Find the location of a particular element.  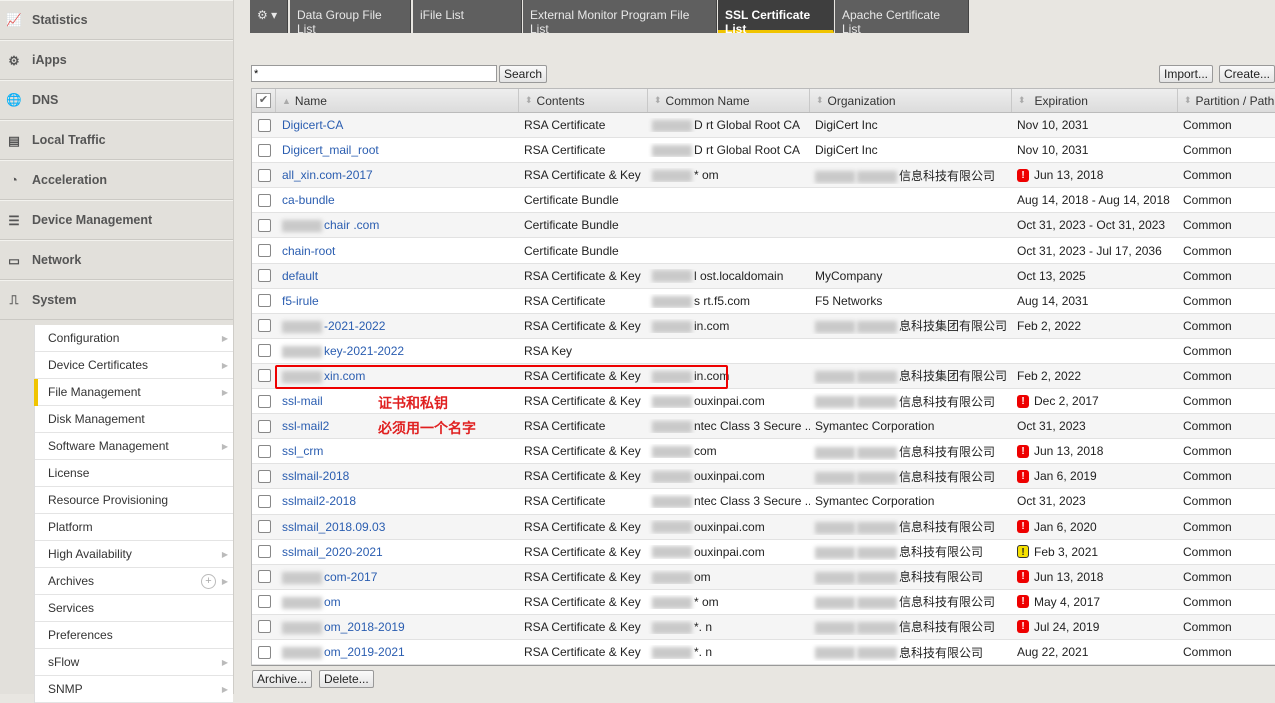

add-icon: + is located at coordinates (208, 581).